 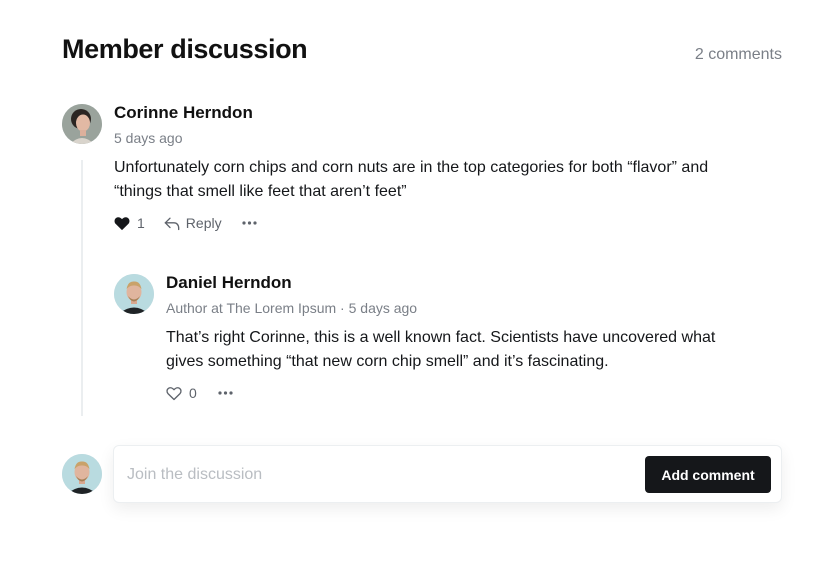 What do you see at coordinates (203, 223) in the screenshot?
I see `reply-label: Reply` at bounding box center [203, 223].